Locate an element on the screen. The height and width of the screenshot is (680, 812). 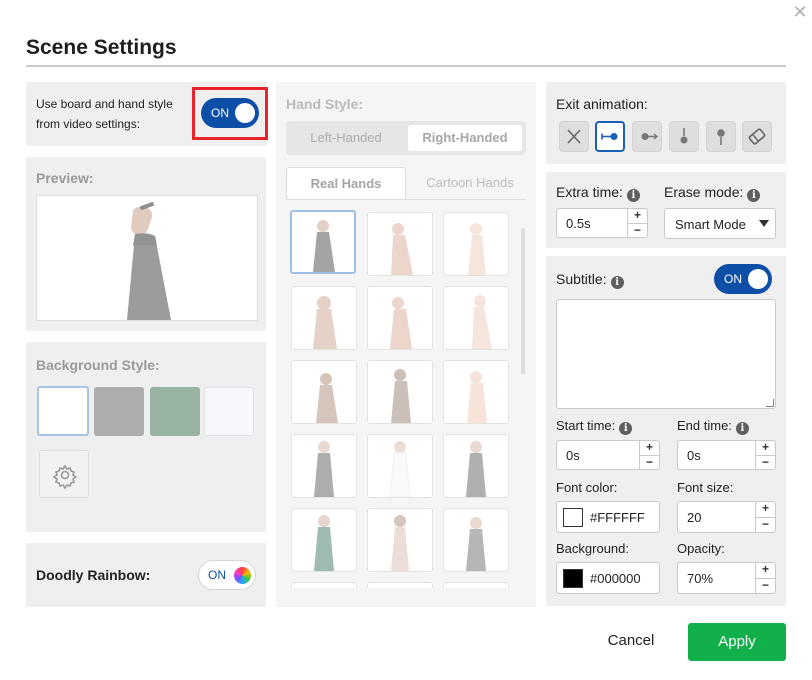
swatch-white is located at coordinates (63, 411).